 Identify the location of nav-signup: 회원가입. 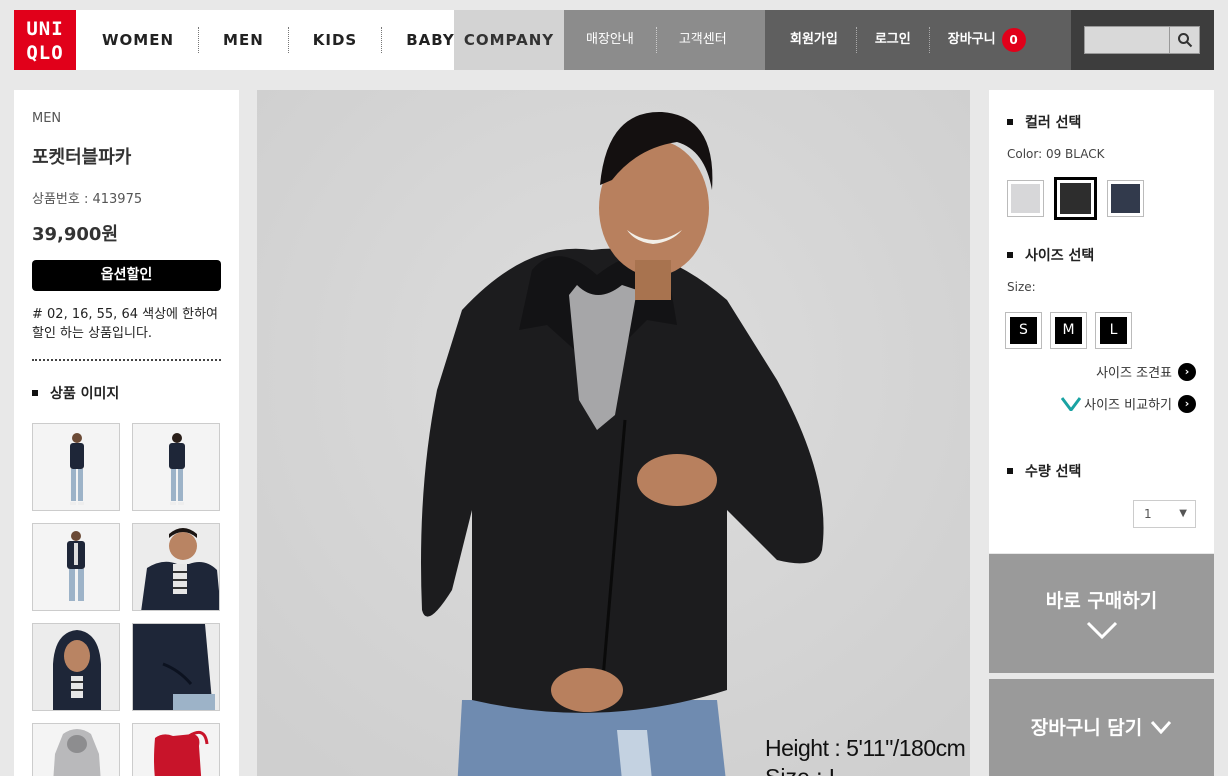
(811, 40).